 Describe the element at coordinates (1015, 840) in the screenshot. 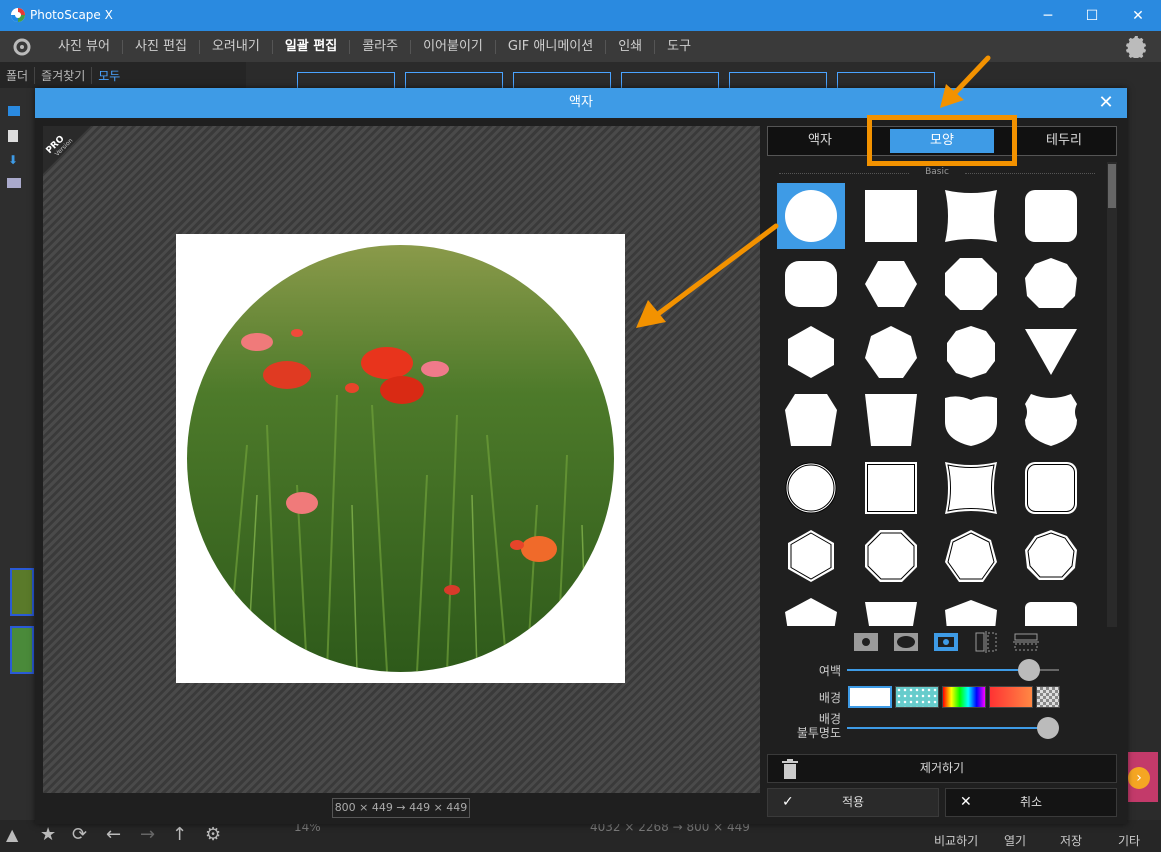

I see `open-button: 열기` at that location.